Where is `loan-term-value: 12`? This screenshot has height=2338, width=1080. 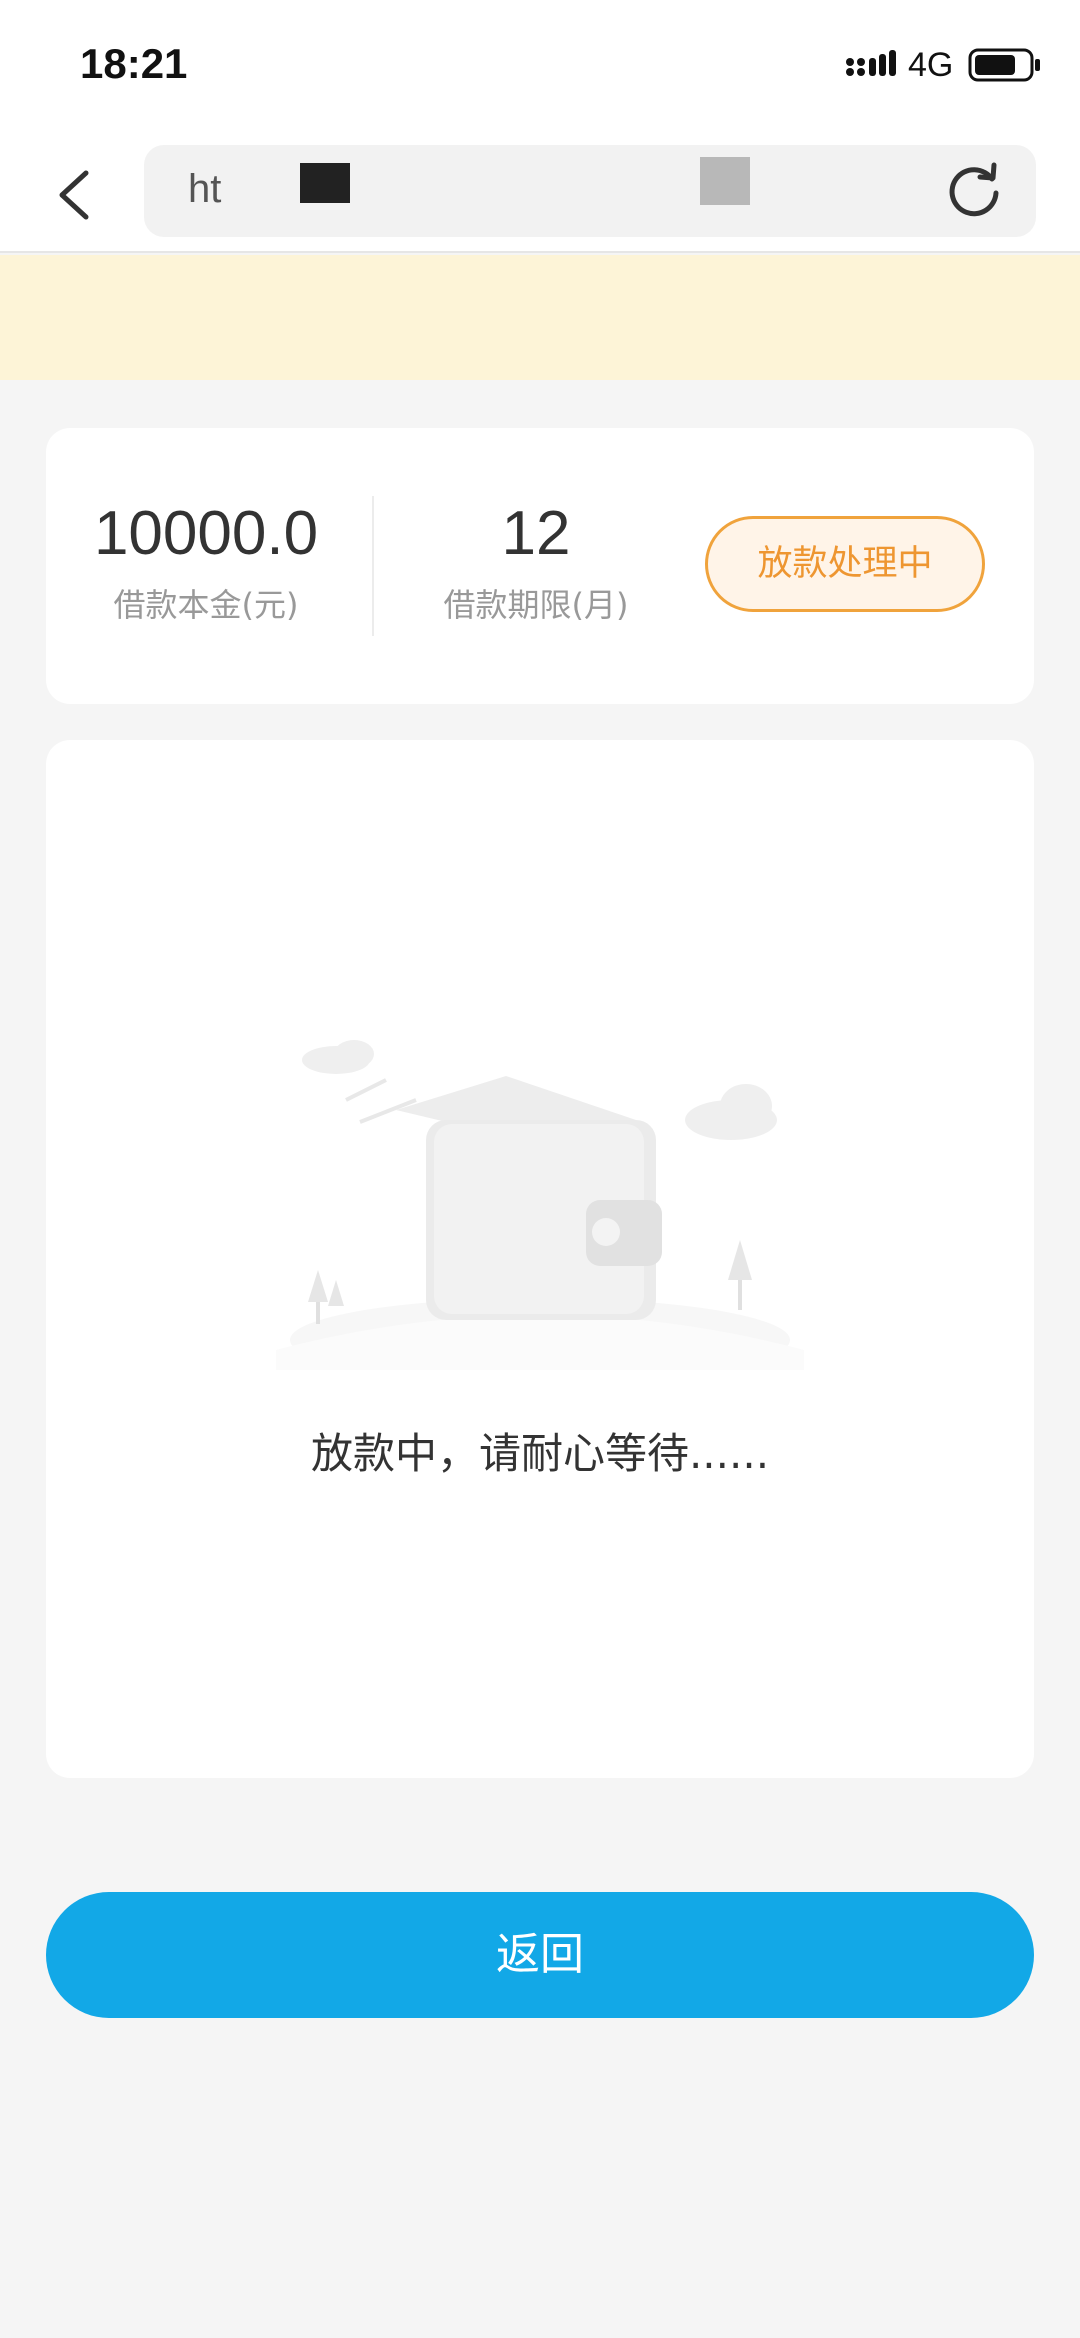
loan-term-value: 12 is located at coordinates (536, 533).